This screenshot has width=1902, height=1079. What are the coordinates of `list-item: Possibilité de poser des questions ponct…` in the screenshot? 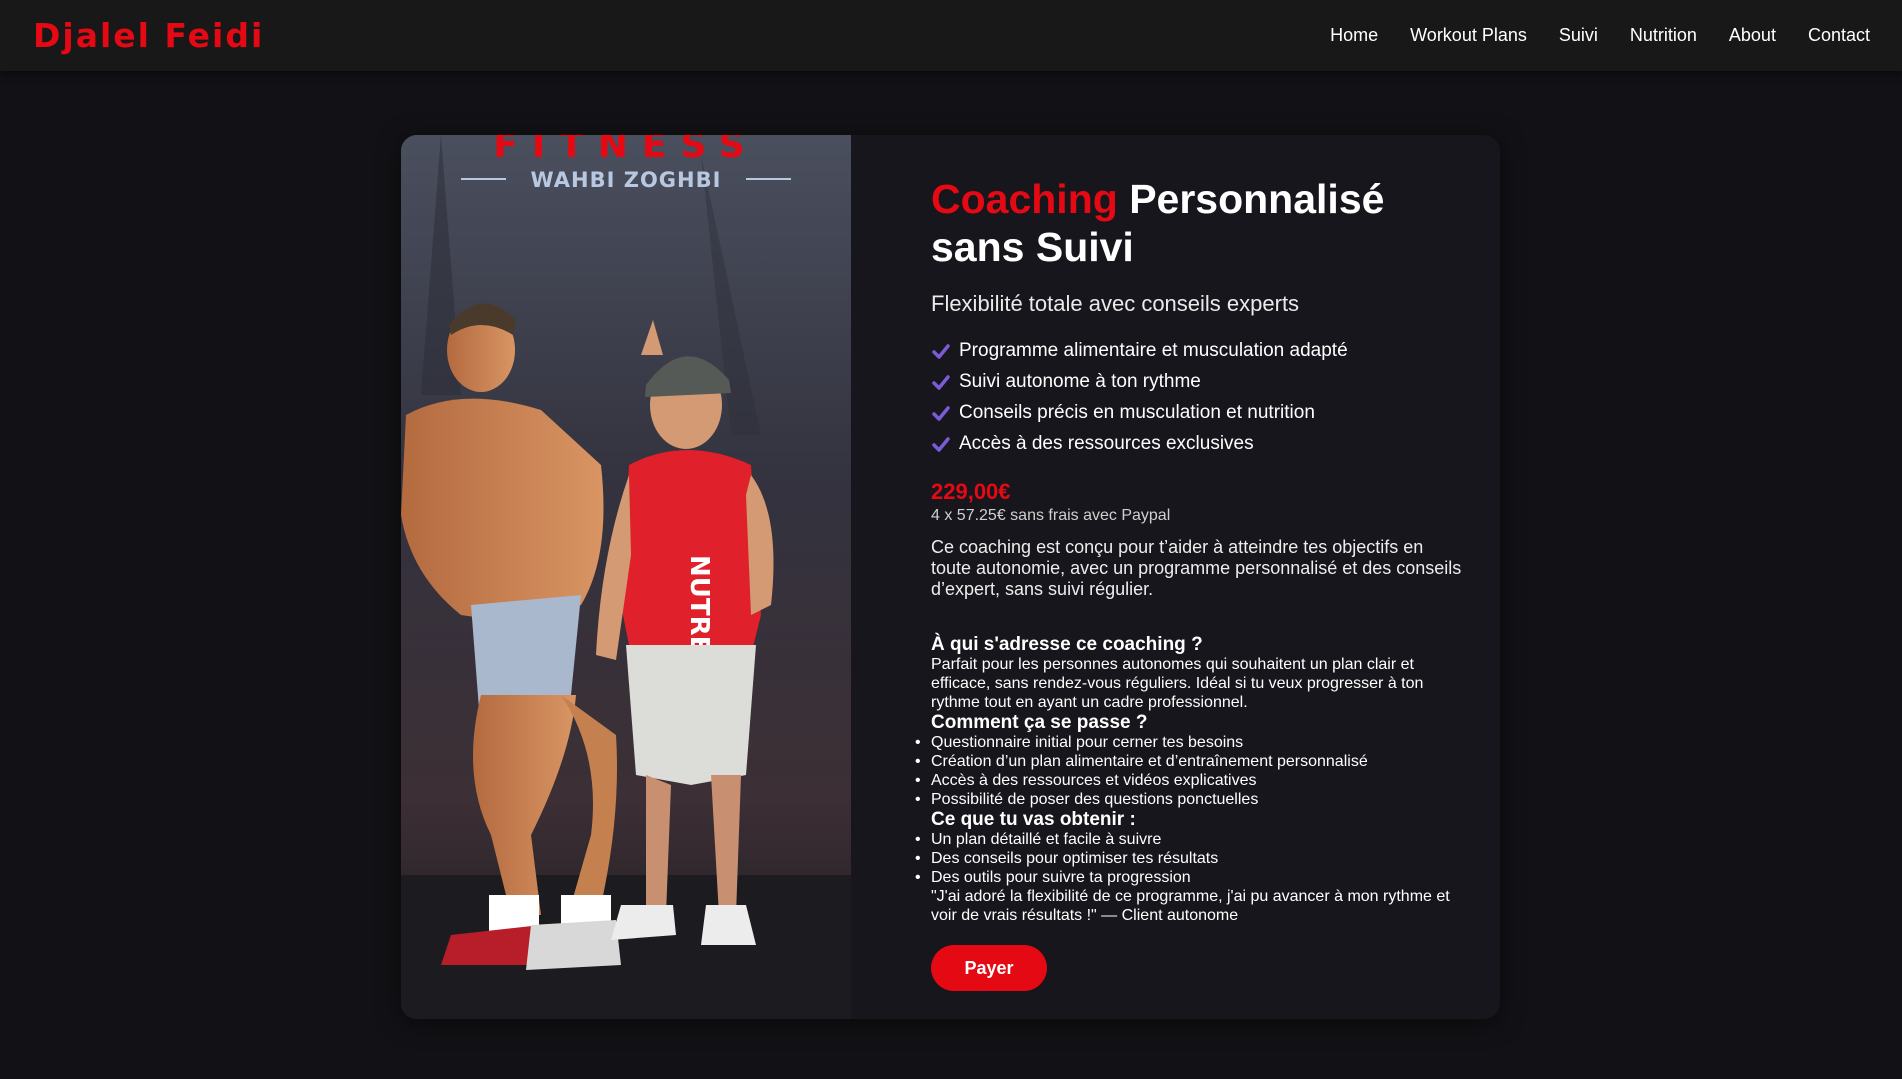 It's located at (1188, 799).